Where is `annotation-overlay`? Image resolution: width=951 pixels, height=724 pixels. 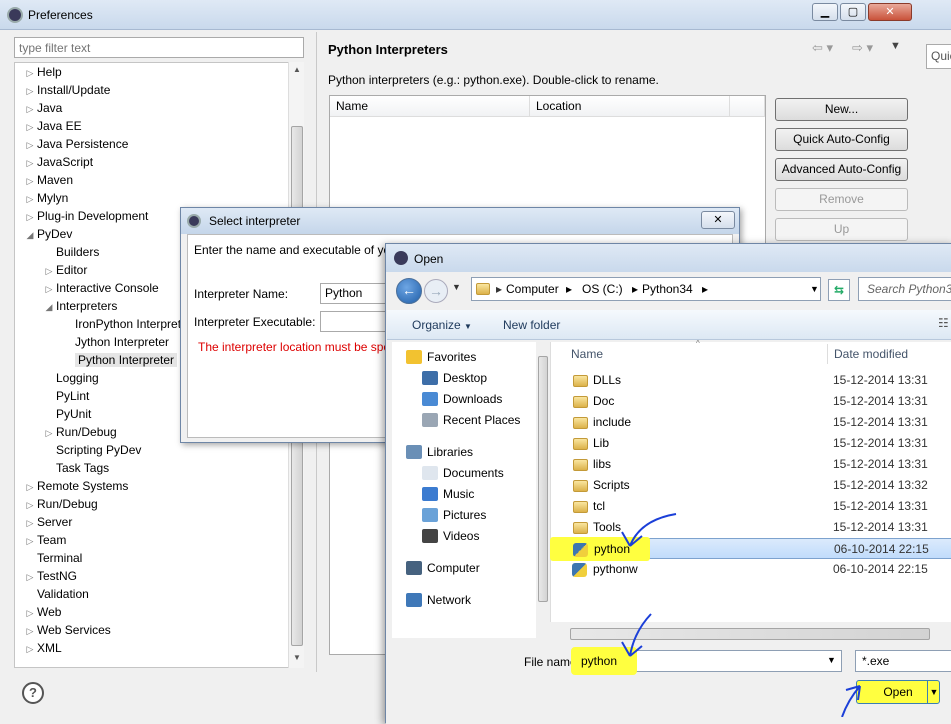
annotation-overlay is located at coordinates (741, 615).